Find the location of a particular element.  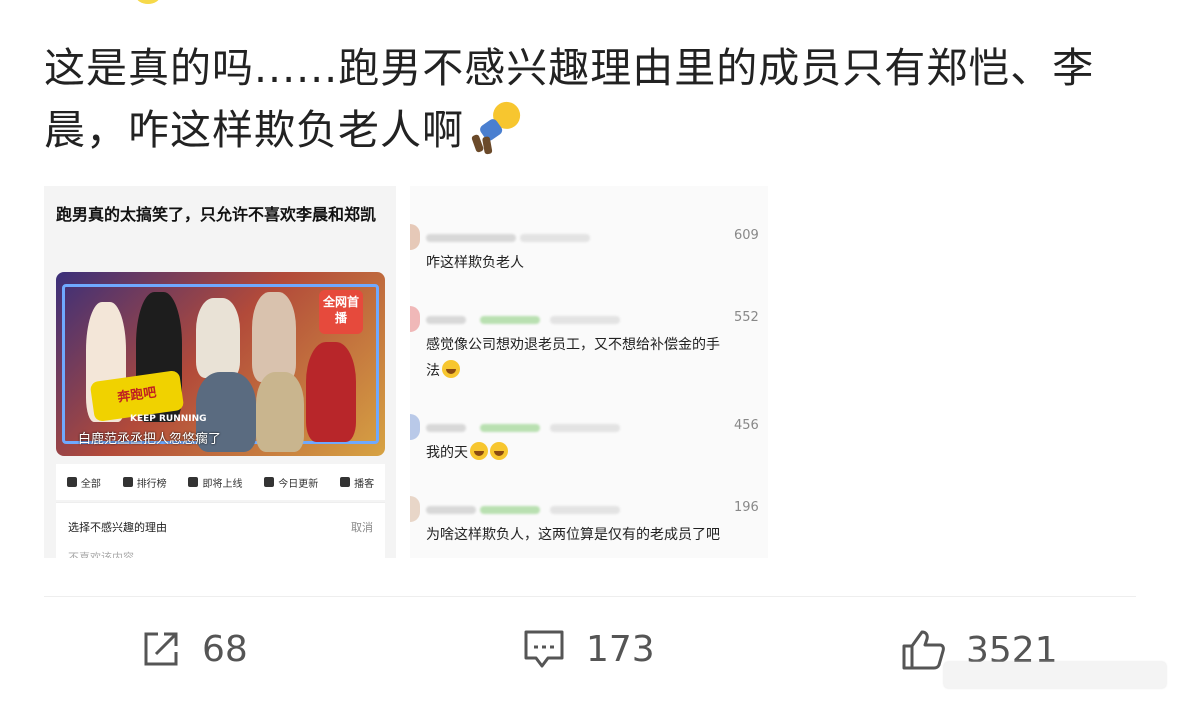

keep-running-text: KEEP RUNNING is located at coordinates (168, 419).